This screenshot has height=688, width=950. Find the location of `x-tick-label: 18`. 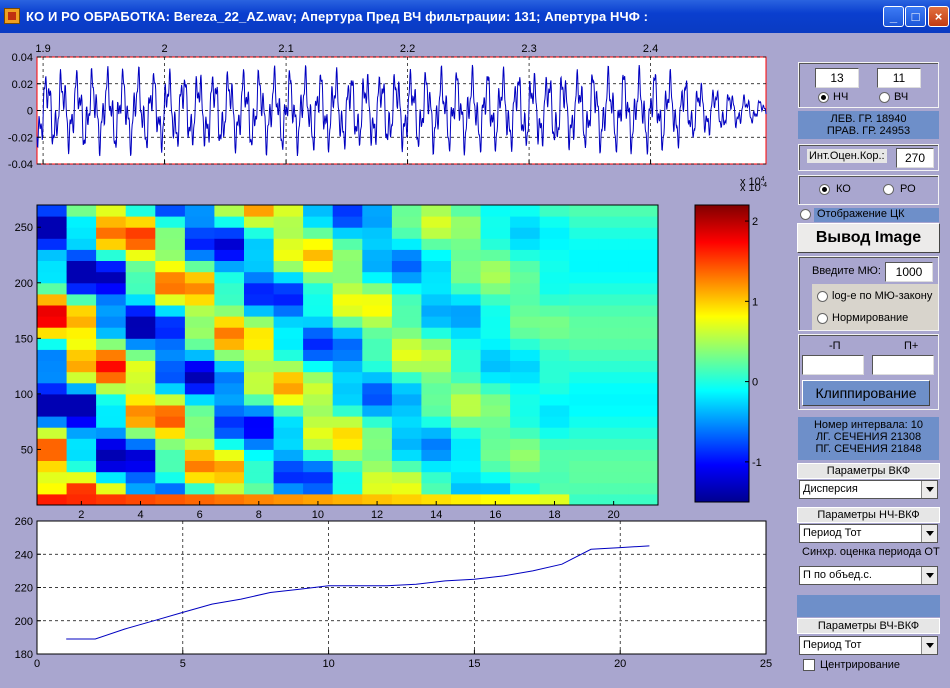

x-tick-label: 18 is located at coordinates (554, 515).